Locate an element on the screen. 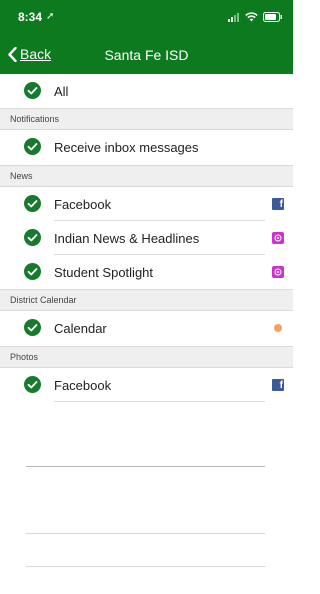 The width and height of the screenshot is (320, 594). nav-bar: Back Santa Fe ISD is located at coordinates (146, 55).